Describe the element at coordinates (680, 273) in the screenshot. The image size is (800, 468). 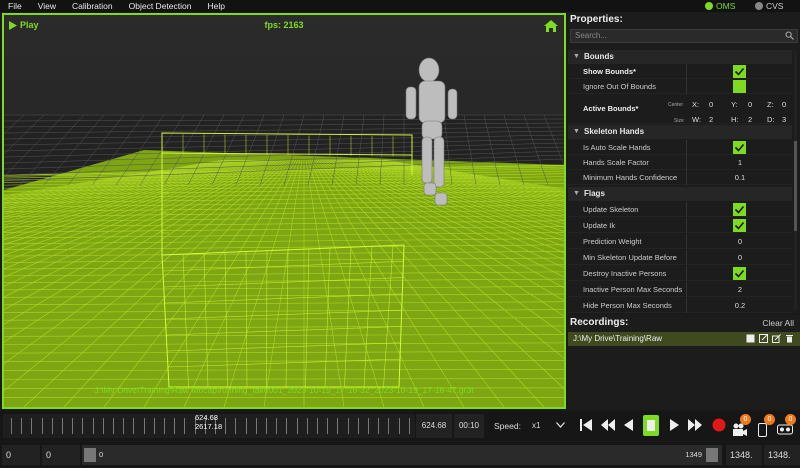
I see `row-destroy-inactive: Destroy Inactive Persons` at that location.